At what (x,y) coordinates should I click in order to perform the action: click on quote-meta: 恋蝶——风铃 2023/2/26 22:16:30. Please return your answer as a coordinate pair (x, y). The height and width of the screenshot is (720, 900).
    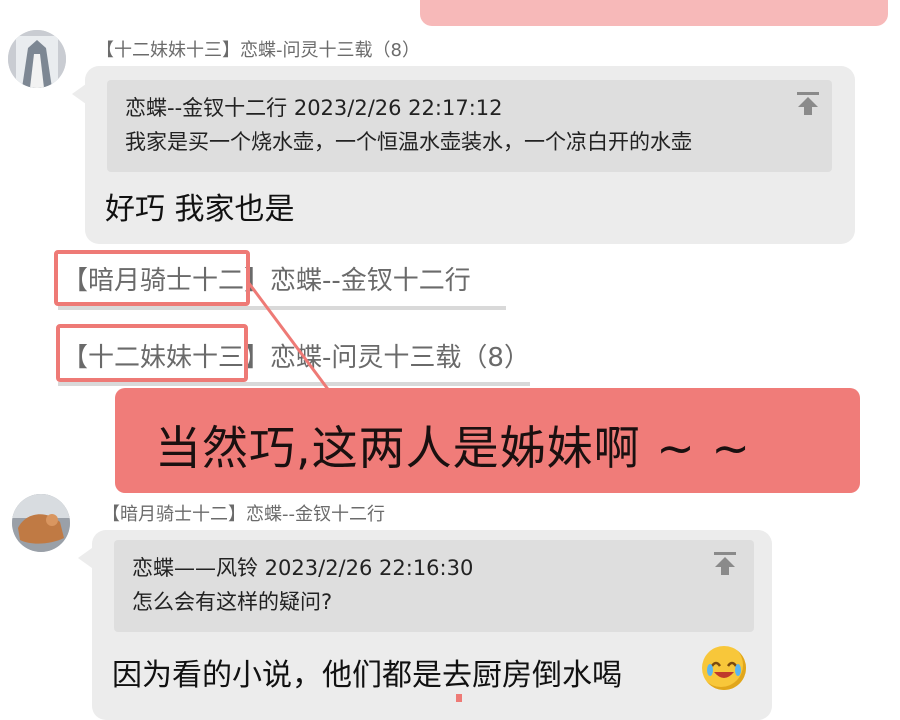
    Looking at the image, I should click on (303, 568).